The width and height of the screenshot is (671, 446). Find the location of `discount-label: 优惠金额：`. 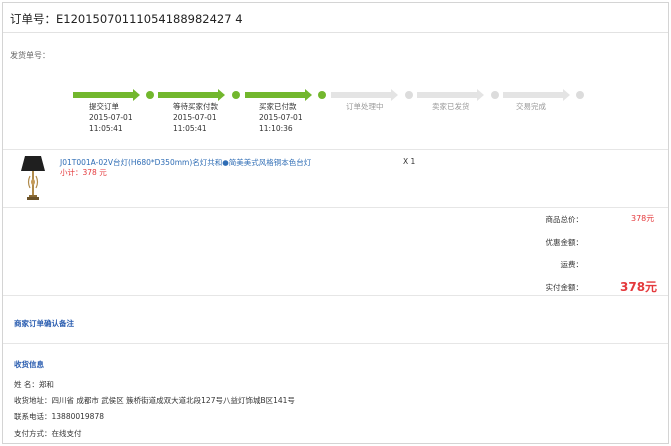

discount-label: 优惠金额： is located at coordinates (564, 242).